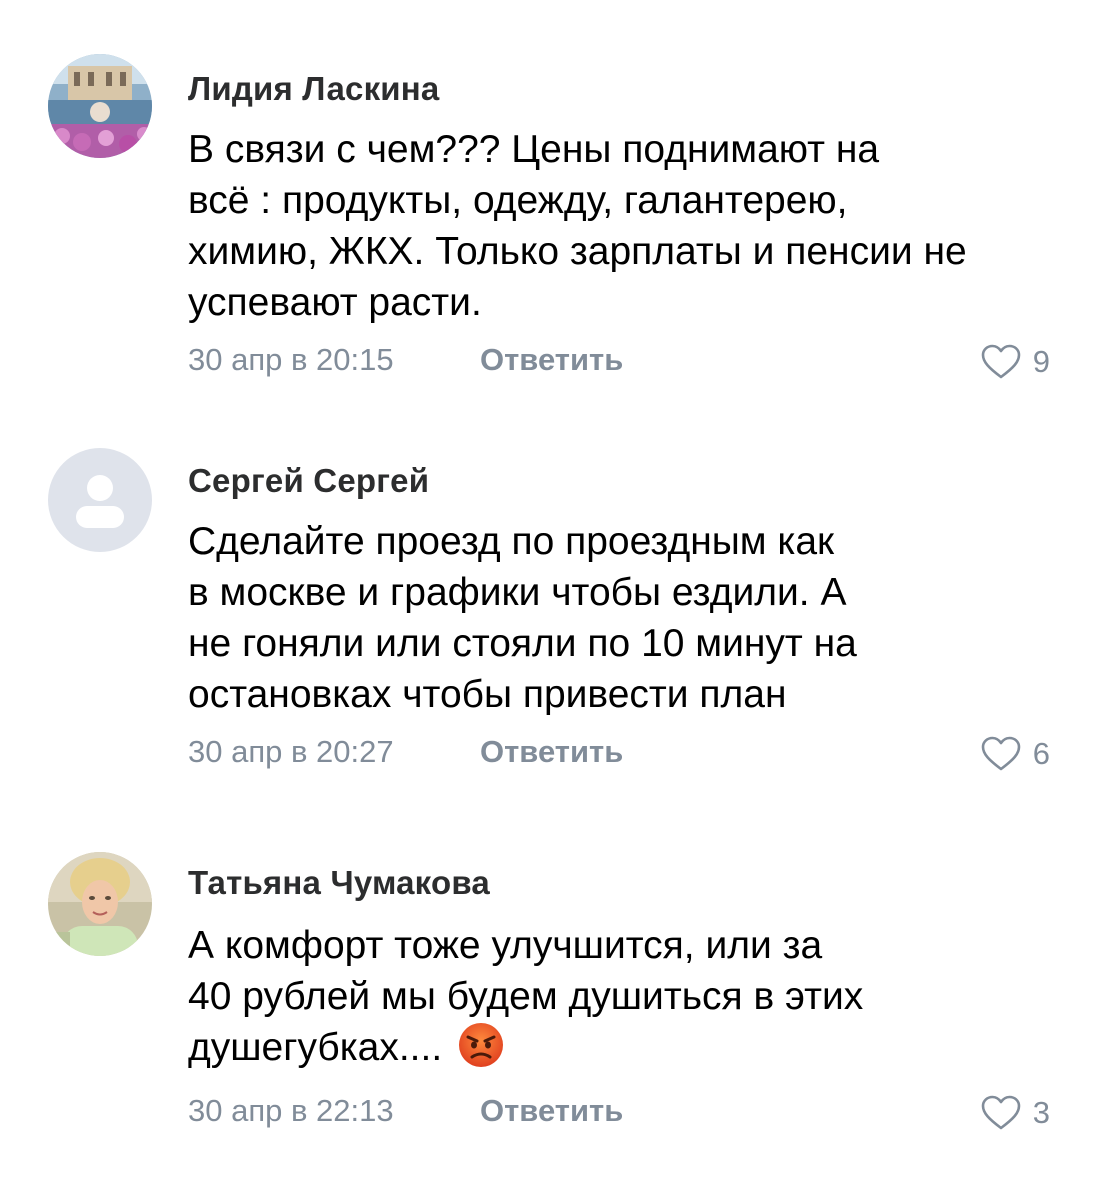  Describe the element at coordinates (339, 883) in the screenshot. I see `comment-author: Татьяна Чумакова` at that location.